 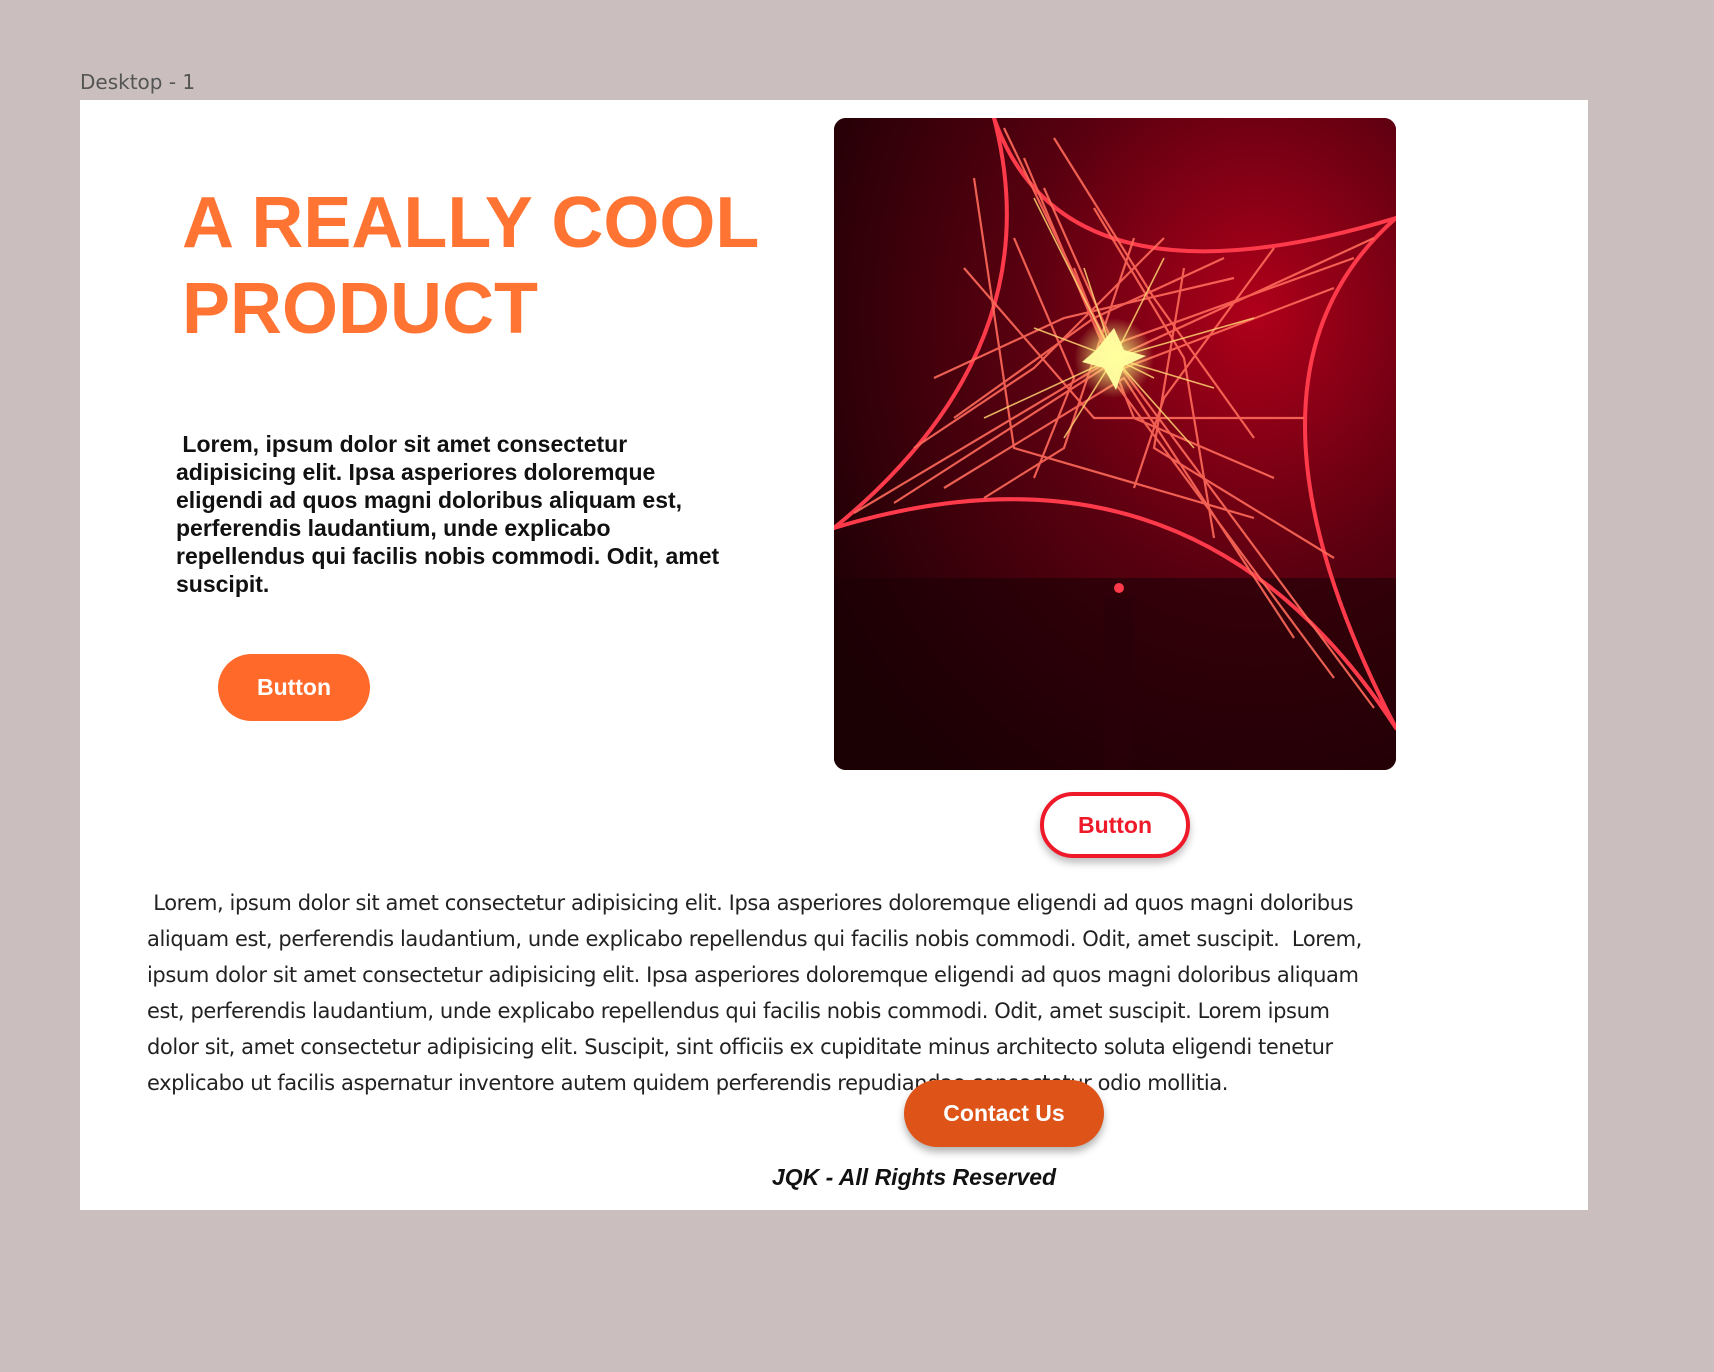 I want to click on frame-label: Desktop - 1, so click(x=138, y=82).